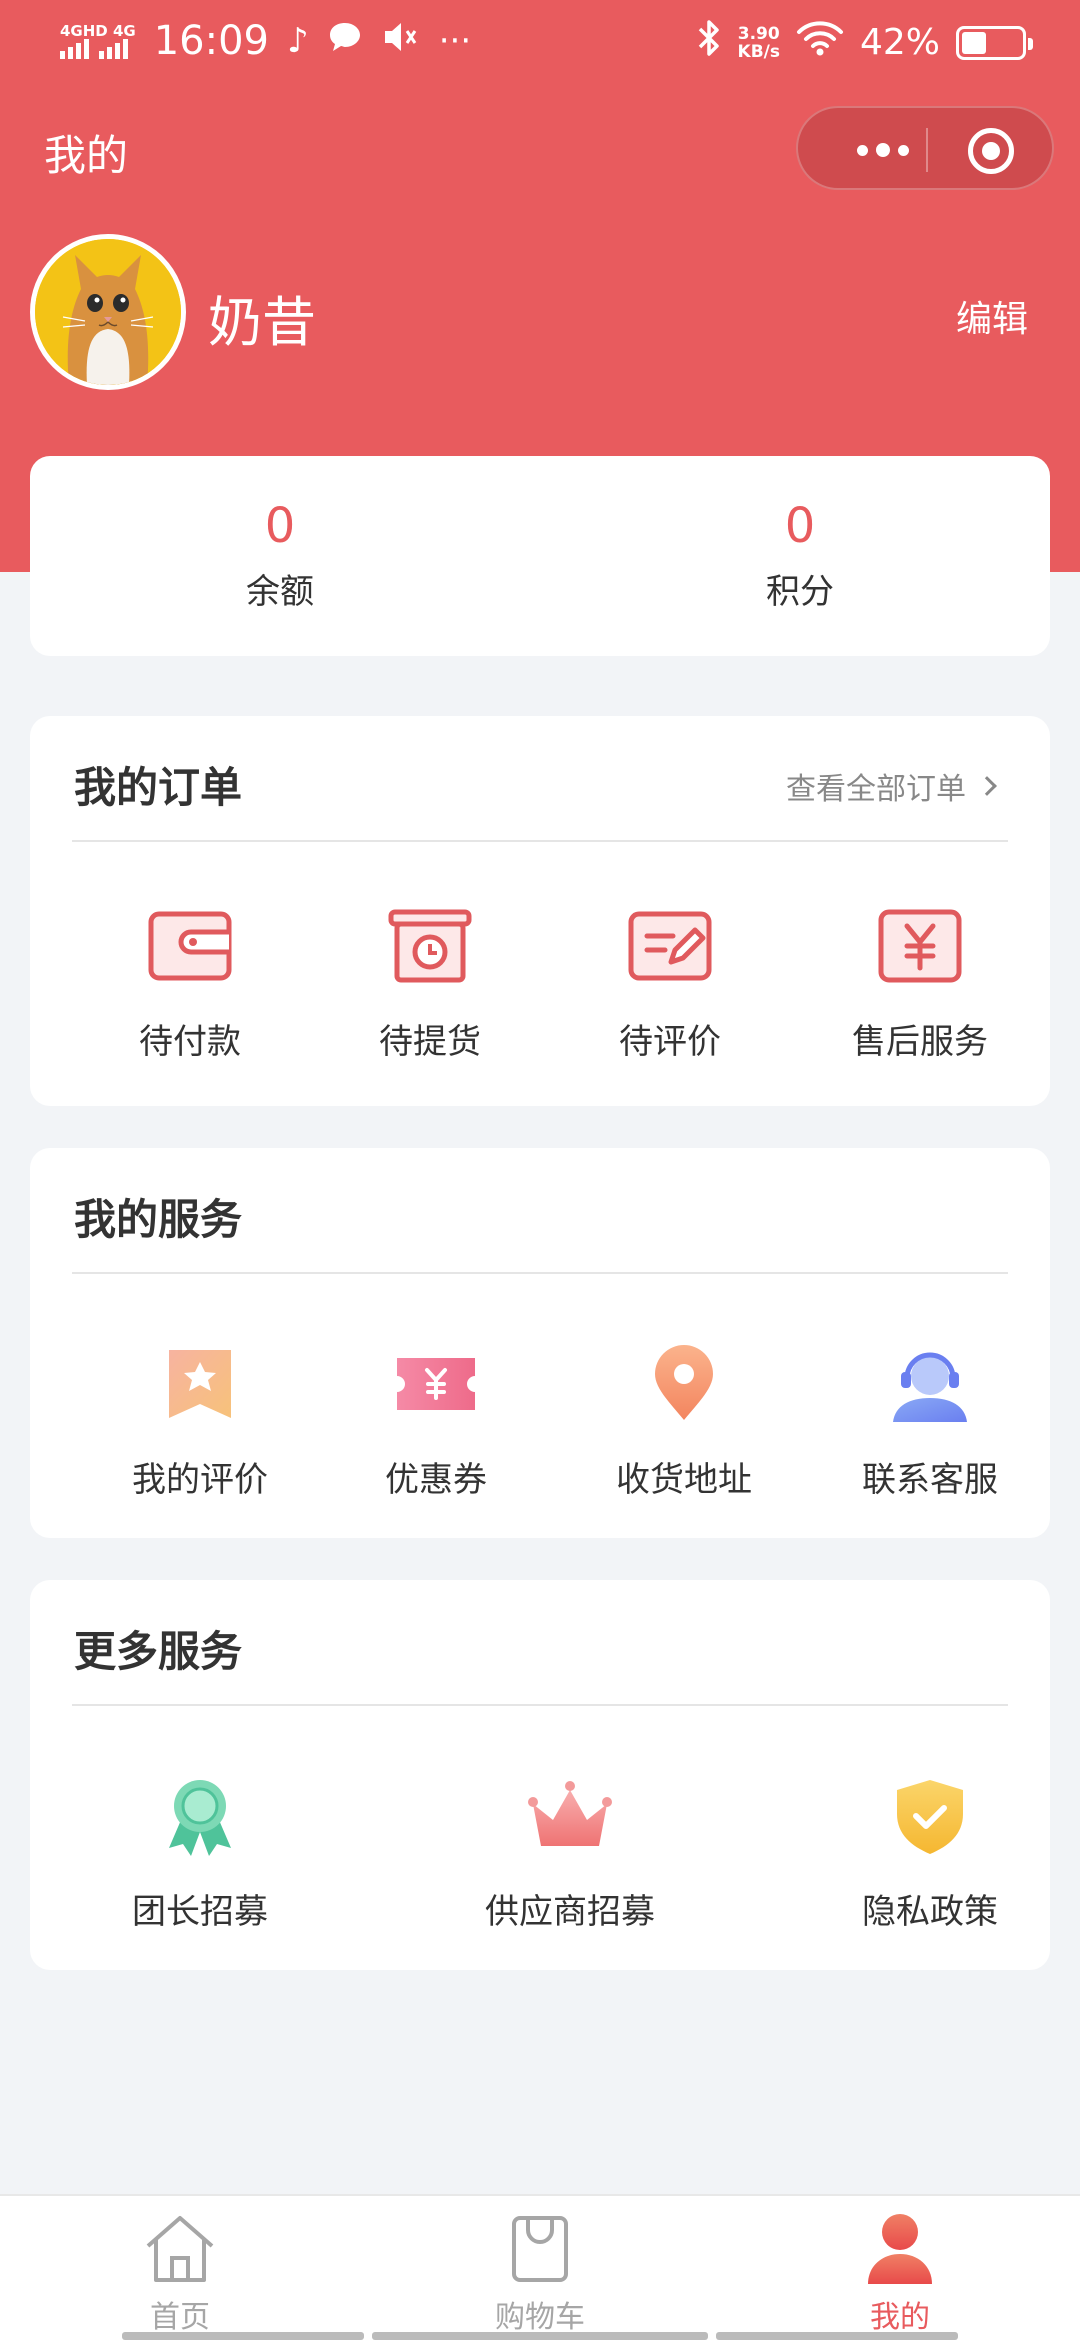 The width and height of the screenshot is (1080, 2340). Describe the element at coordinates (540, 2317) in the screenshot. I see `tab-cart-label: 购物车` at that location.